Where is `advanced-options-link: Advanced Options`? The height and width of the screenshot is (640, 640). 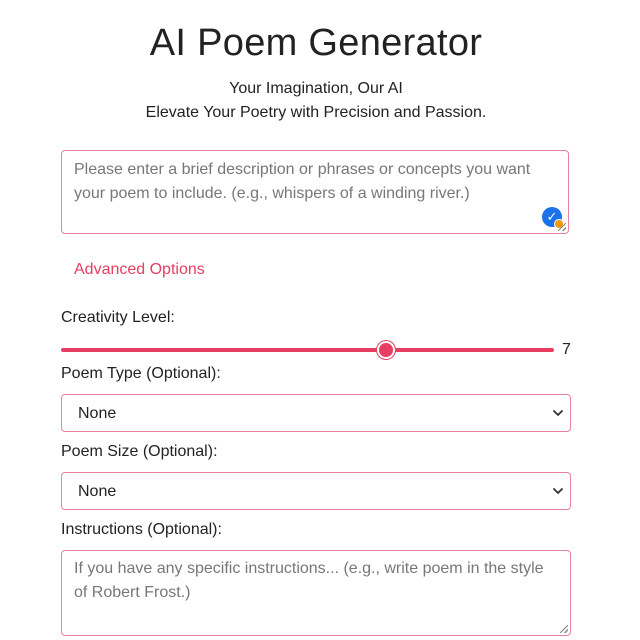 advanced-options-link: Advanced Options is located at coordinates (139, 270).